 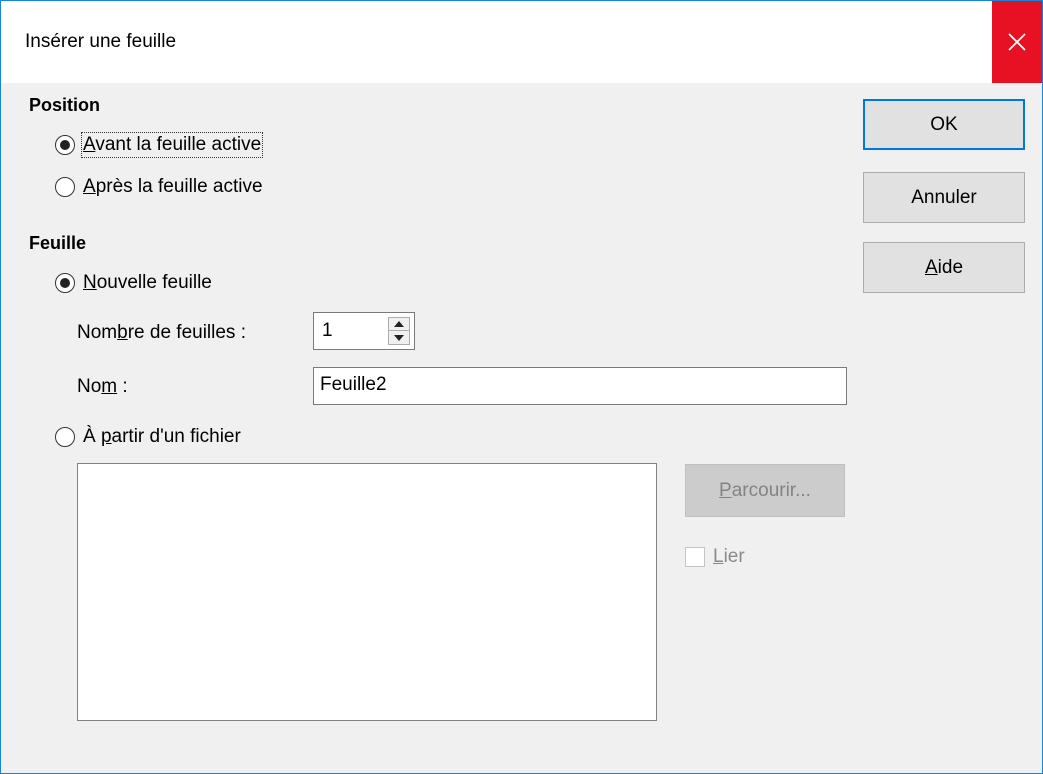 What do you see at coordinates (147, 282) in the screenshot?
I see `radio-label: Nouvelle feuille` at bounding box center [147, 282].